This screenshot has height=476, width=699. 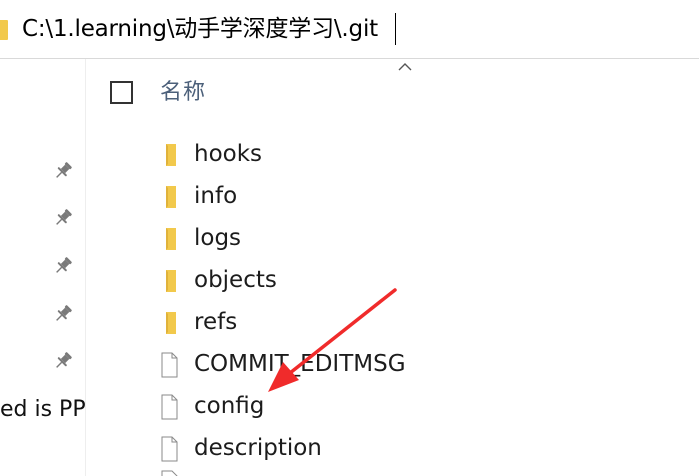 What do you see at coordinates (216, 196) in the screenshot?
I see `item-name: info` at bounding box center [216, 196].